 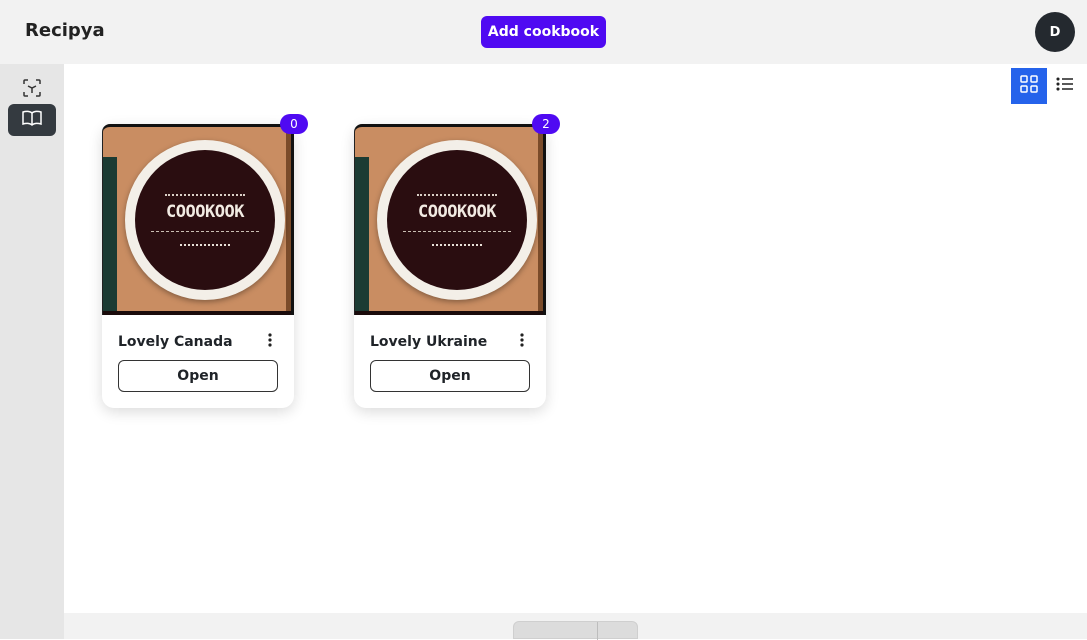 I want to click on grid-view-button, so click(x=1029, y=86).